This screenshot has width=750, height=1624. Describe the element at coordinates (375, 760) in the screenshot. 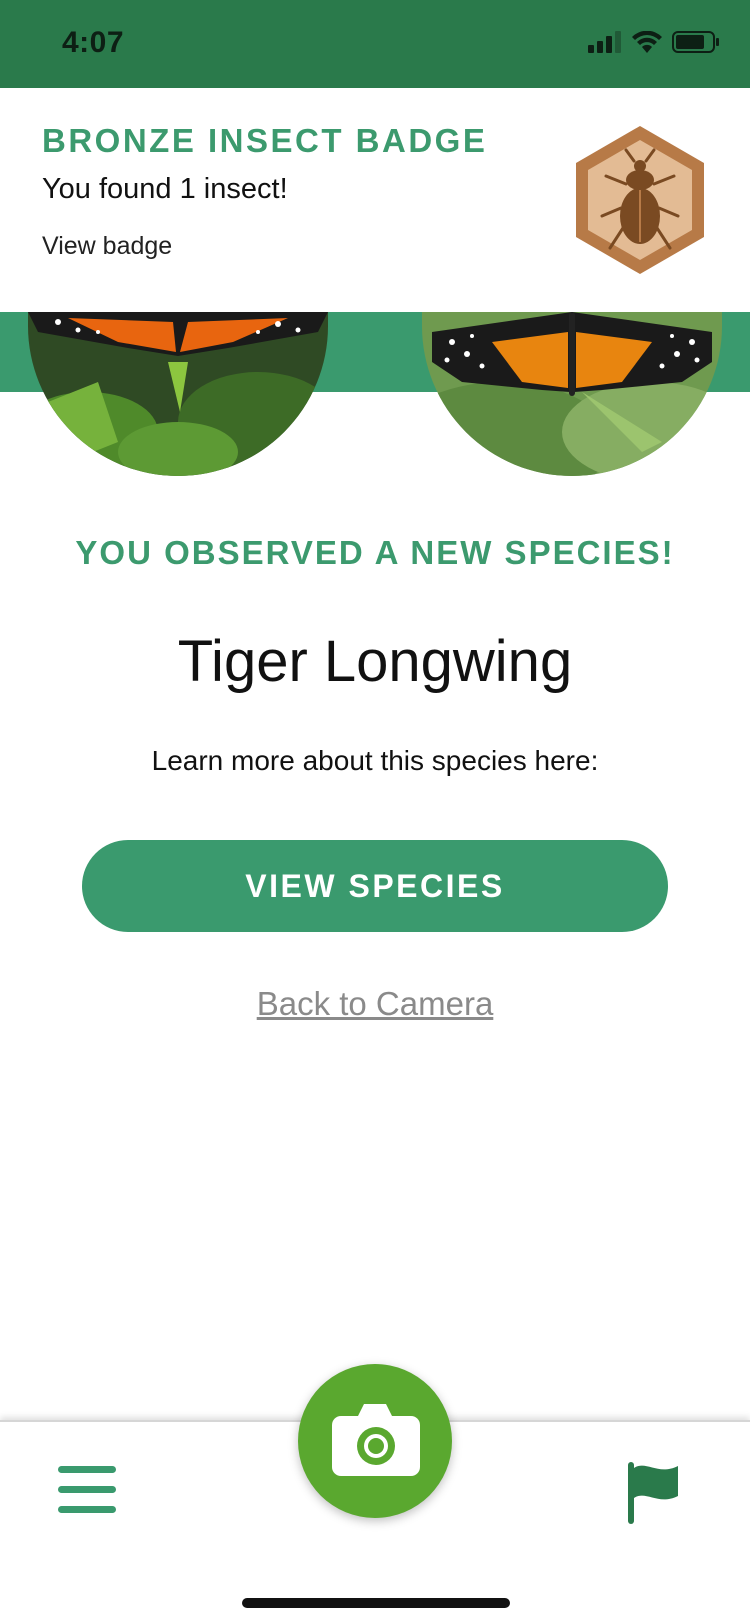

I see `learn-more-text: Learn more about this species here:` at that location.